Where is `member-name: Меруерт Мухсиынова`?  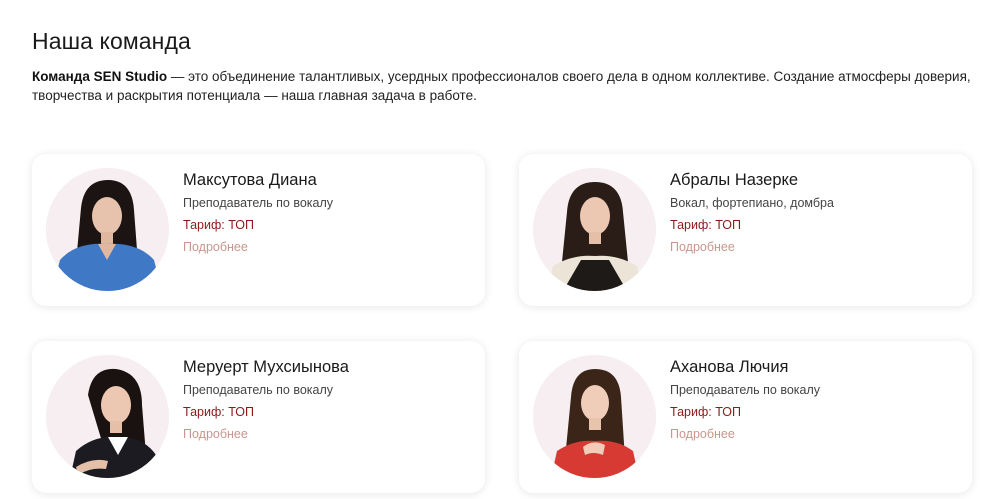
member-name: Меруерт Мухсиынова is located at coordinates (266, 367).